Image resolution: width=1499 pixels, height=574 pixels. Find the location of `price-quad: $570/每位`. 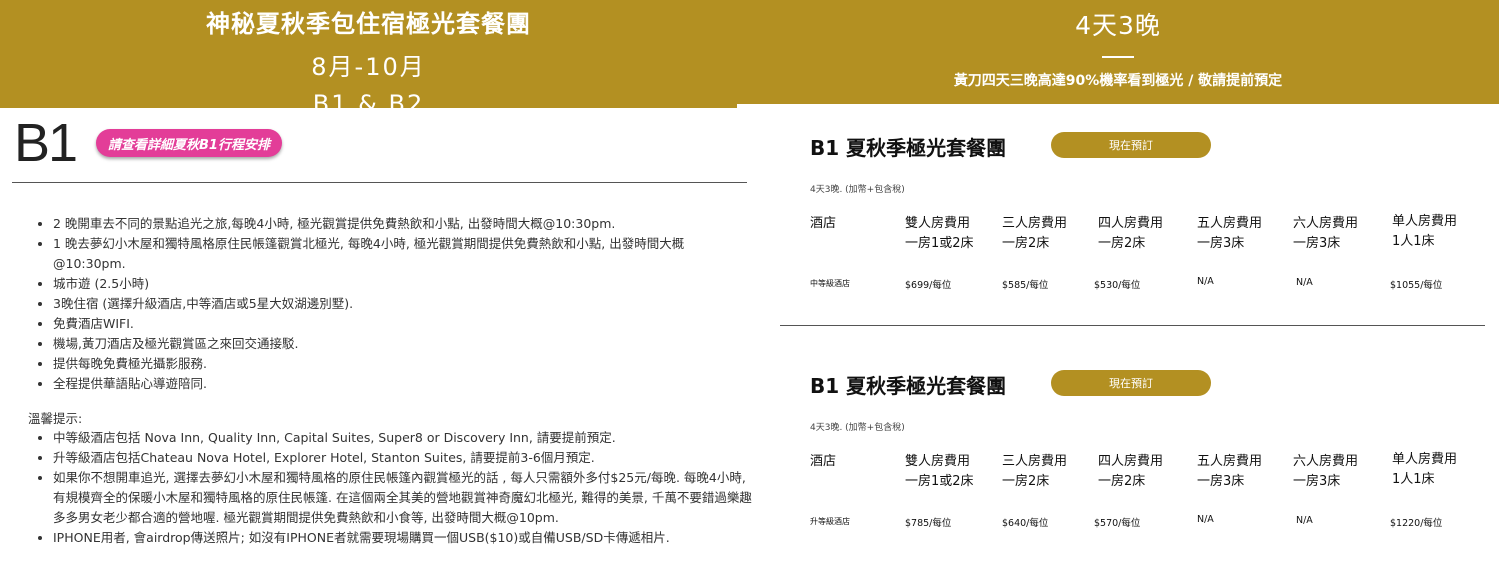

price-quad: $570/每位 is located at coordinates (1117, 523).